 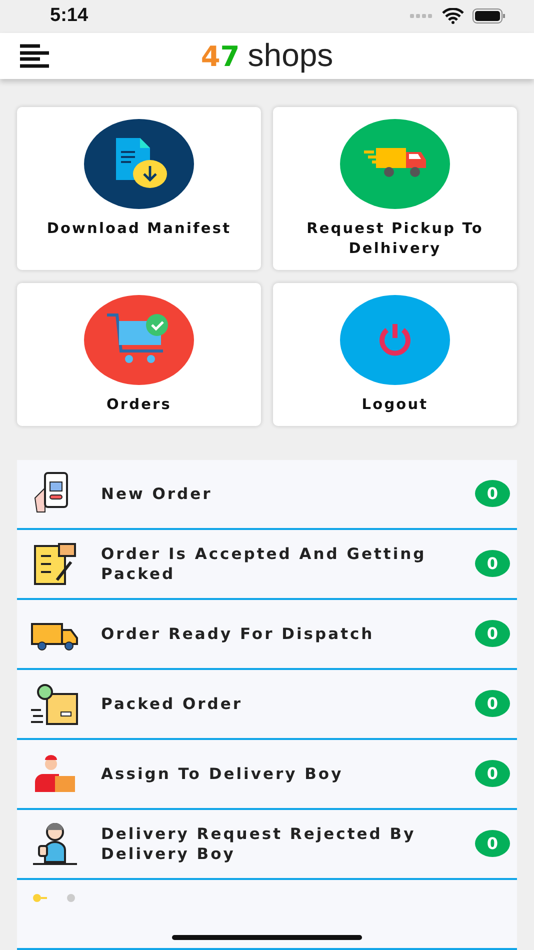 I want to click on status-row: Order Ready For Dispatch 0, so click(x=267, y=635).